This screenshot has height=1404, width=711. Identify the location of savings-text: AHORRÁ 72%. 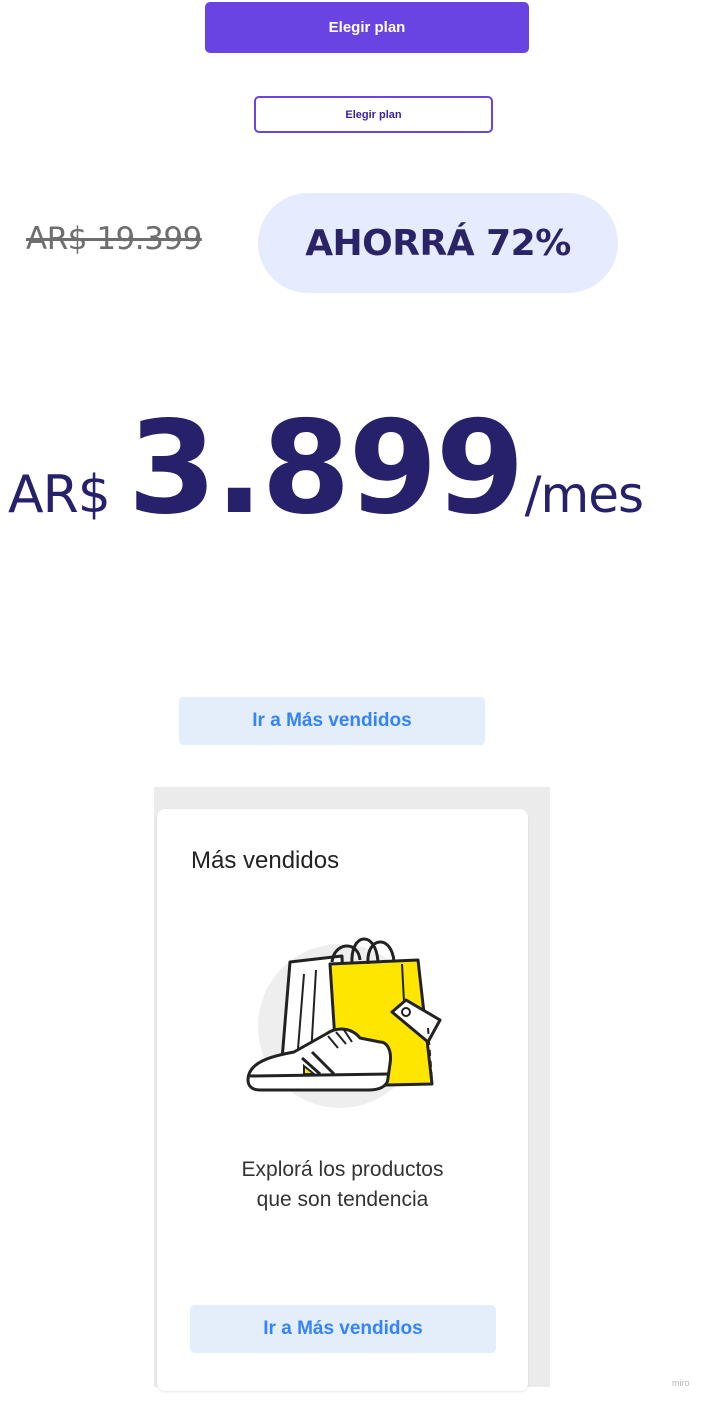
(438, 243).